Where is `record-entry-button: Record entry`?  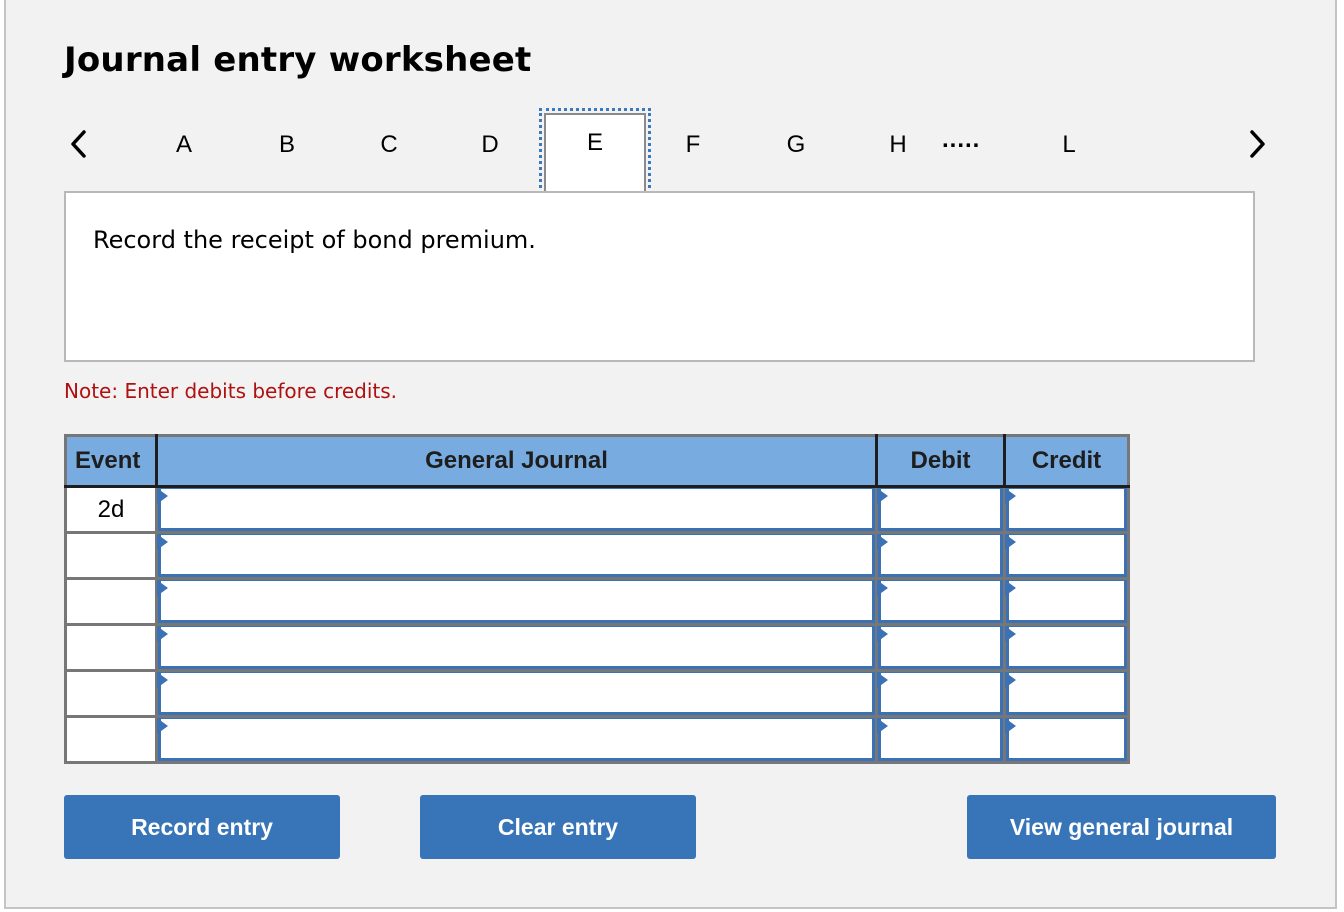 record-entry-button: Record entry is located at coordinates (202, 827).